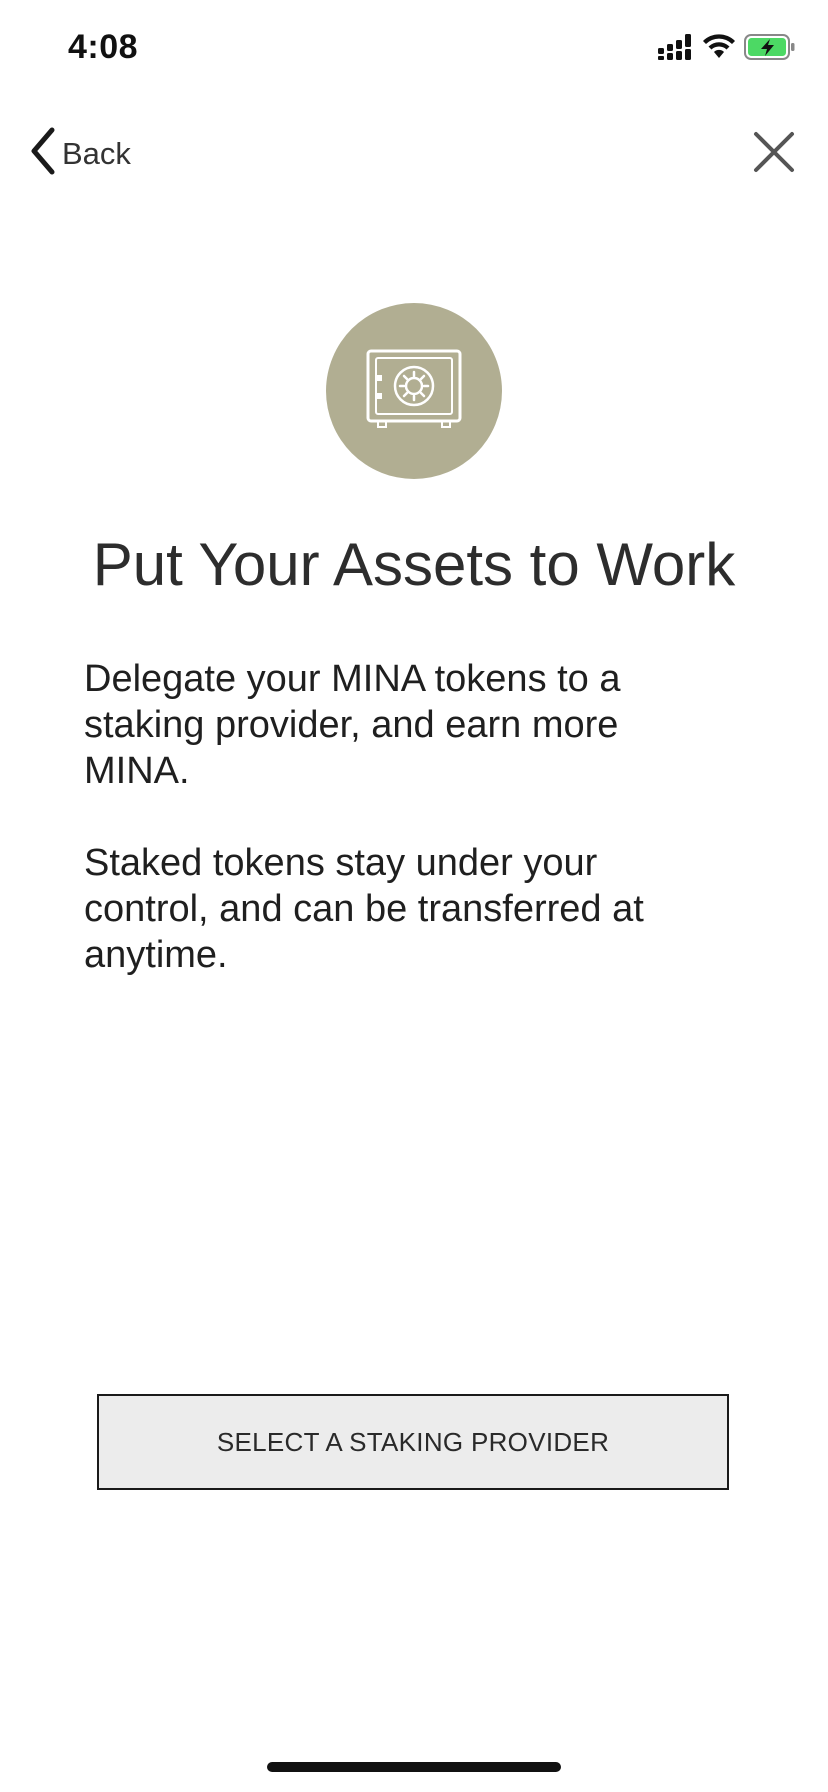  Describe the element at coordinates (676, 49) in the screenshot. I see `signal-icon` at that location.